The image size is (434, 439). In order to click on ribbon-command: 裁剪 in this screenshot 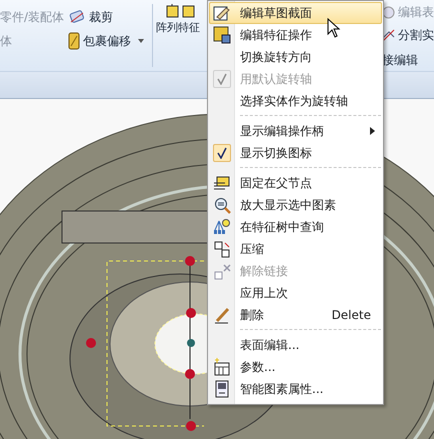, I will do `click(110, 17)`.